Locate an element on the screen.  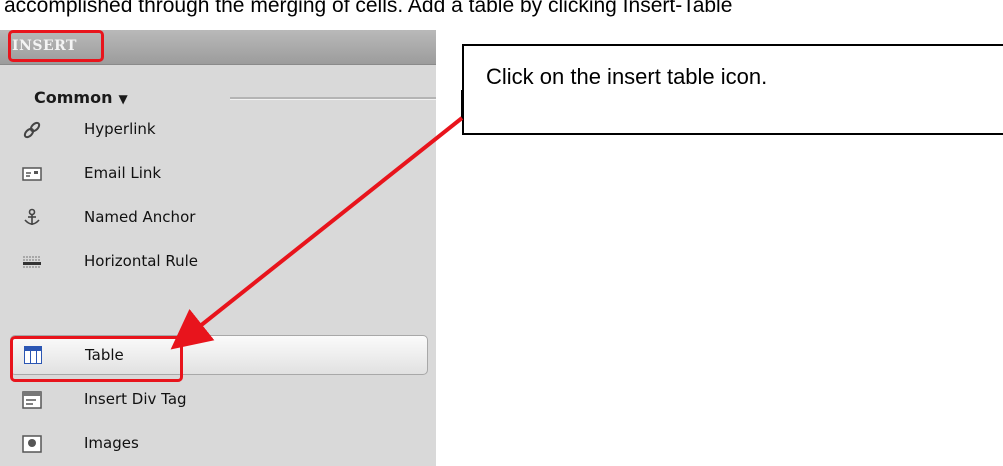
email-link-icon is located at coordinates (32, 174).